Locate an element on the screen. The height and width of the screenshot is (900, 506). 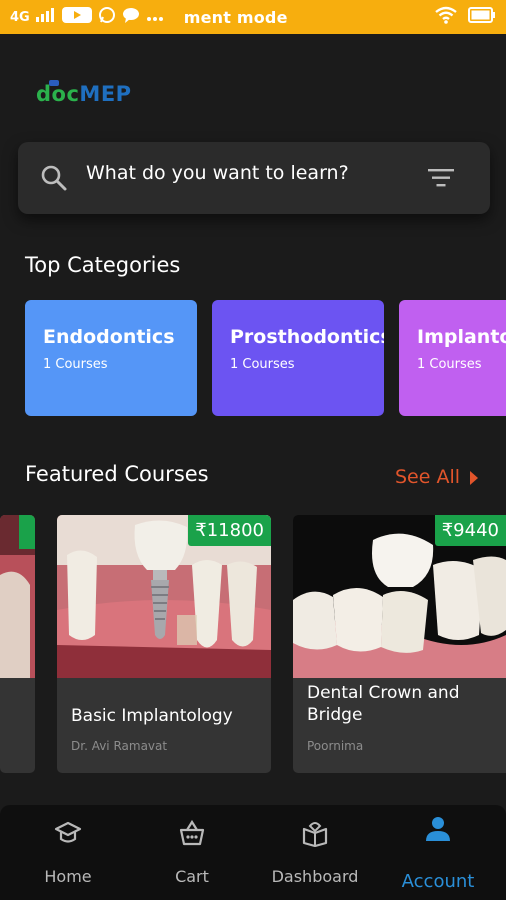
course-author: Dr. Avi Ramavat is located at coordinates (119, 746).